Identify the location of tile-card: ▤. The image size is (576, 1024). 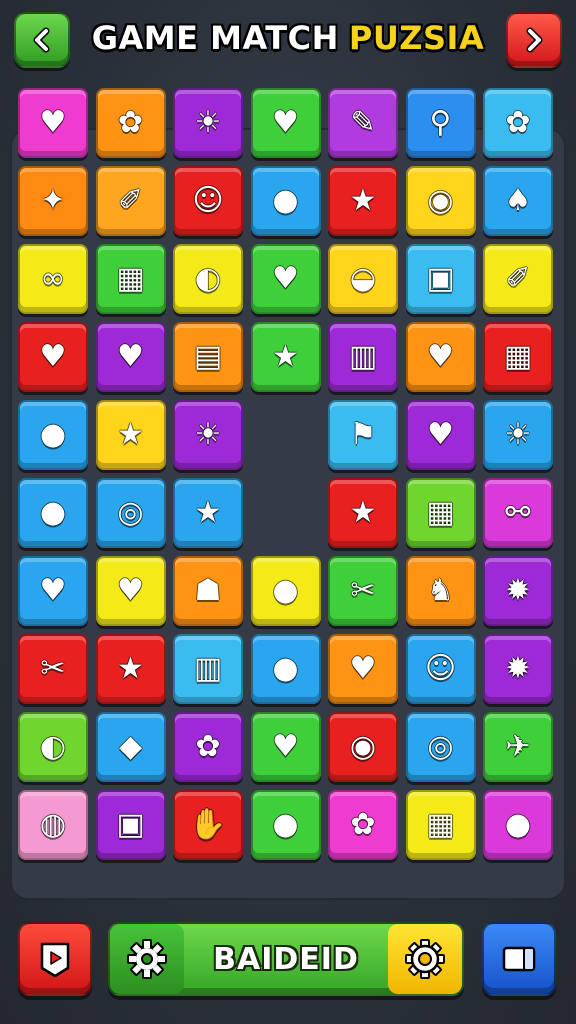
(208, 357).